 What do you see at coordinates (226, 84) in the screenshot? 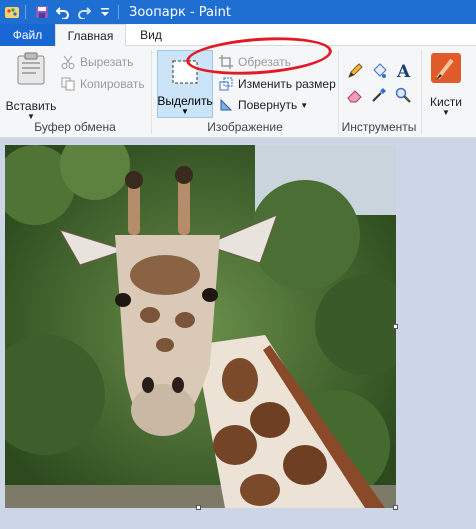
I see `resize-icon` at bounding box center [226, 84].